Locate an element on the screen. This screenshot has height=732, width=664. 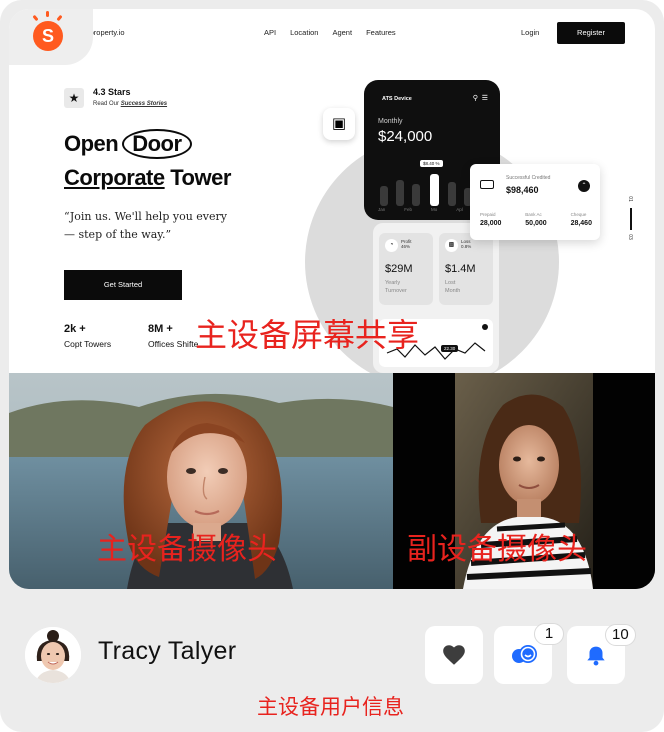
phone-monthly-label: Monthly is located at coordinates (390, 121).